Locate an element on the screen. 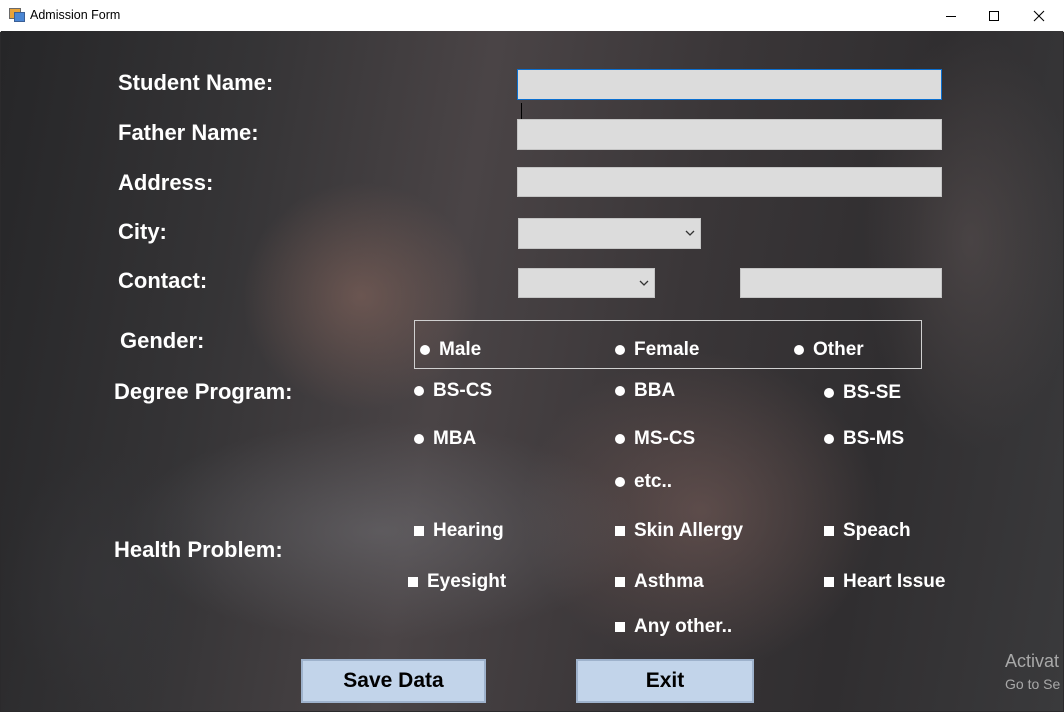 The image size is (1064, 712). city-label: City: is located at coordinates (142, 231).